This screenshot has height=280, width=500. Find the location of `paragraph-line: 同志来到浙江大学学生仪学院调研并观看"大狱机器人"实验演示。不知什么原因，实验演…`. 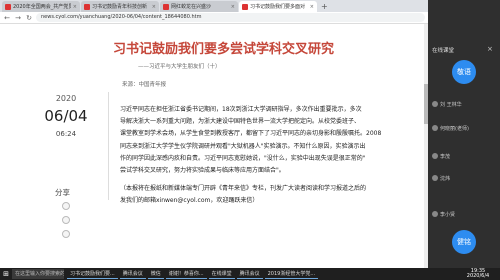

paragraph-line: 同志来到浙江大学学生仪学院调研并观看"大狱机器人"实验演示。不知什么原因，实验演… is located at coordinates (243, 146).